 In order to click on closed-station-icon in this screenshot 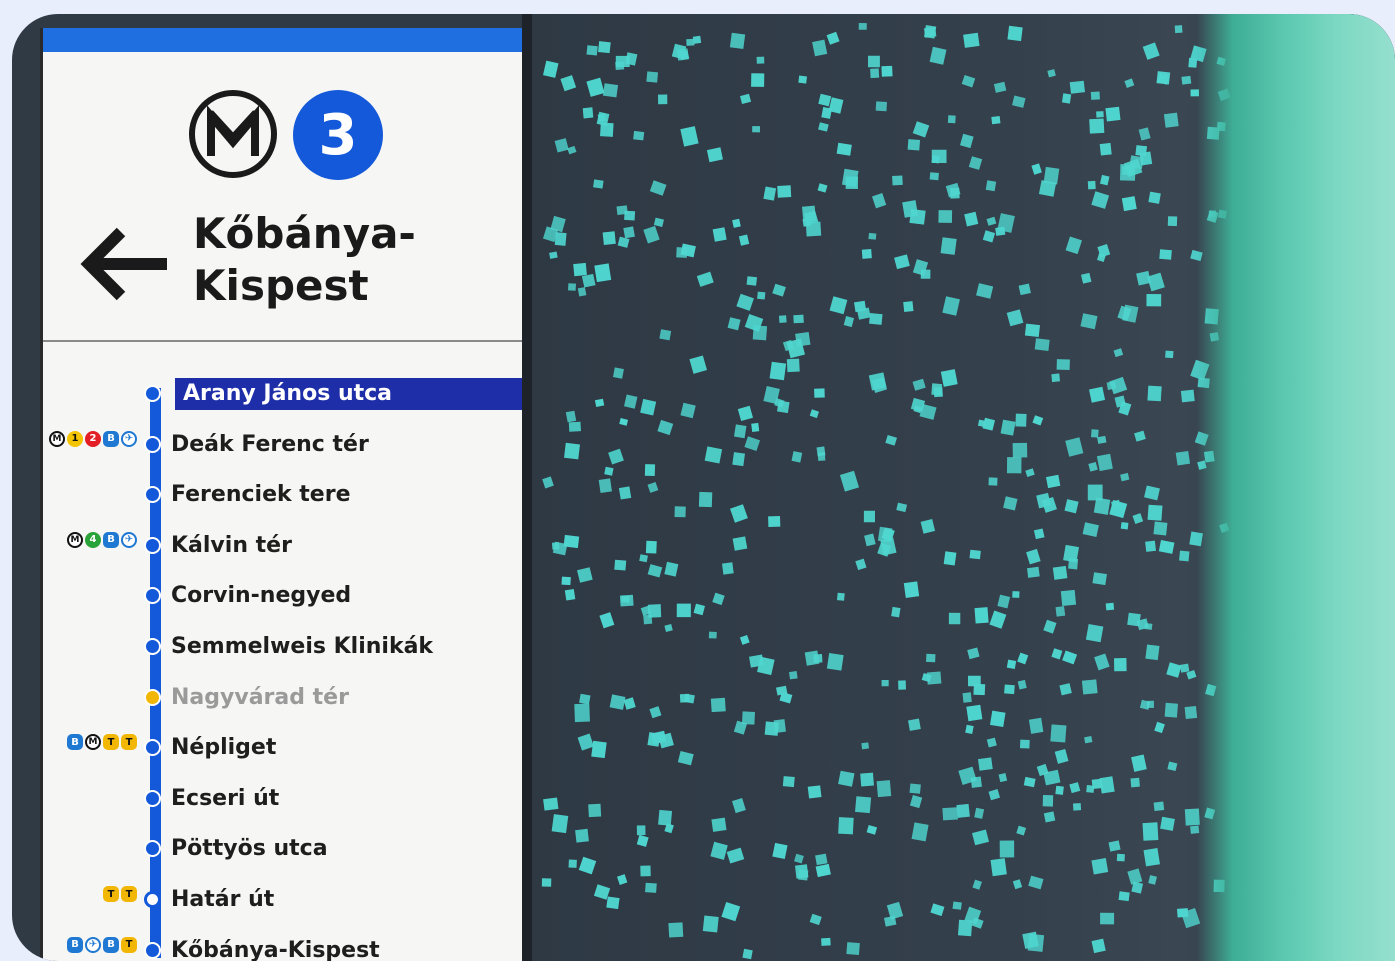, I will do `click(152, 697)`.